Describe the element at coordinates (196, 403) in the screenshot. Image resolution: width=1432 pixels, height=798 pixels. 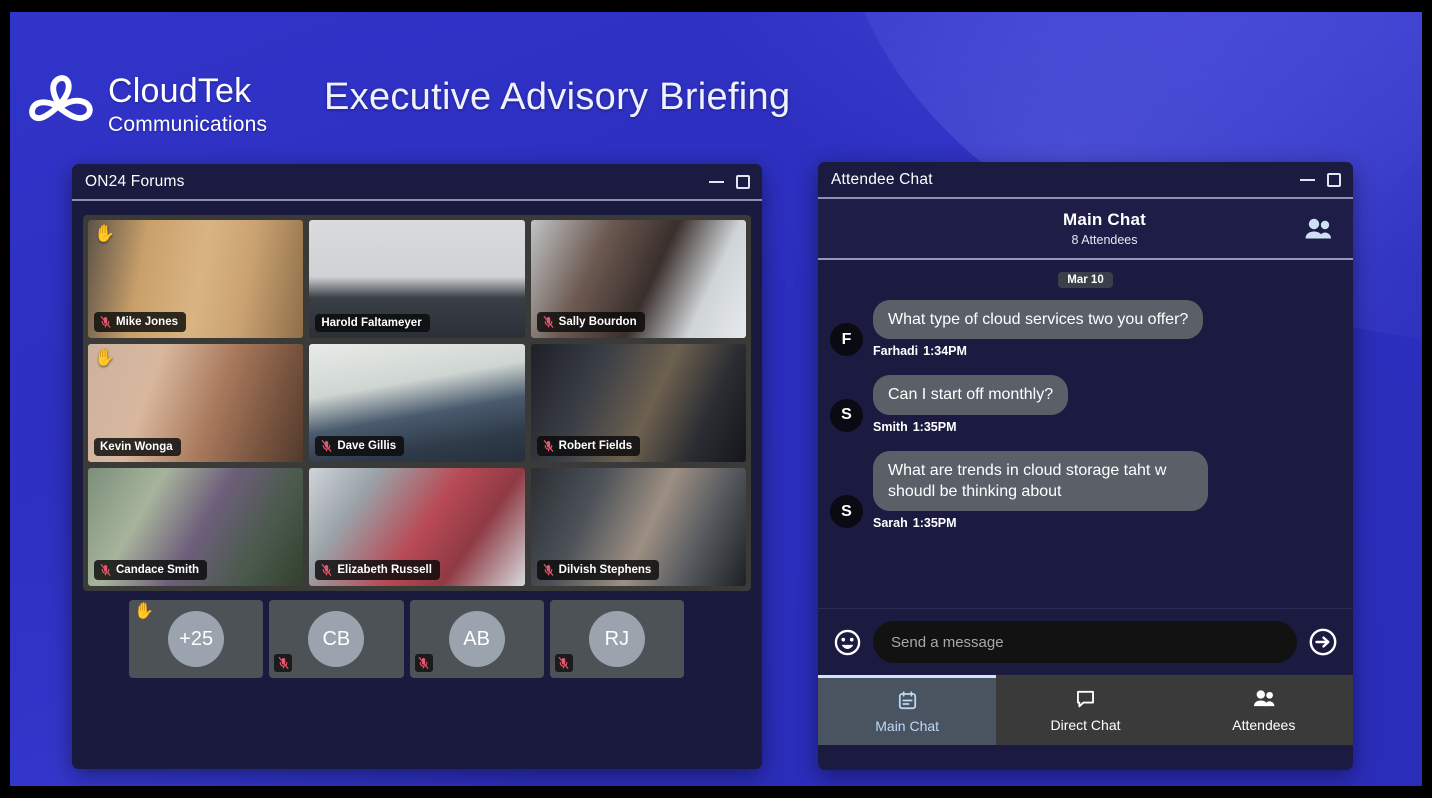
I see `video-tile: ✋ Kevin Wonga` at that location.